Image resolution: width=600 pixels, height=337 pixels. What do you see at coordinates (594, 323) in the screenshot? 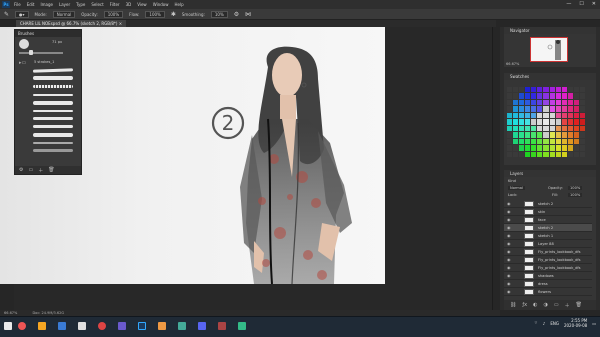
I see `notification-icon: ▭` at bounding box center [594, 323].